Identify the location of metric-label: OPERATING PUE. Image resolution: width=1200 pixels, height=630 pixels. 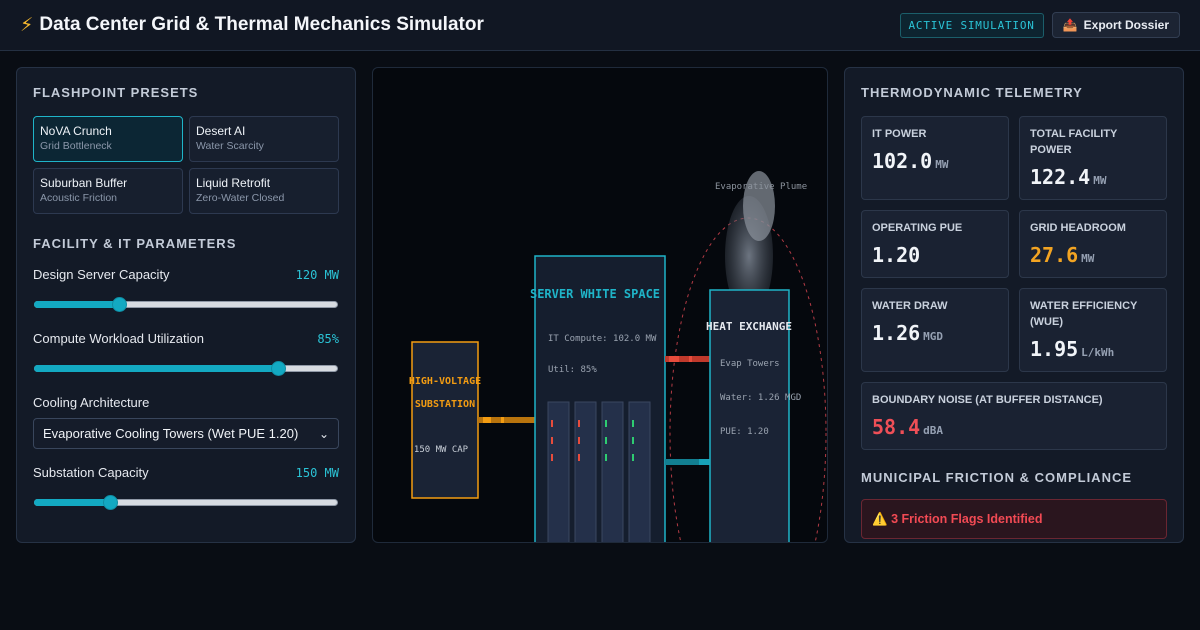
(917, 227).